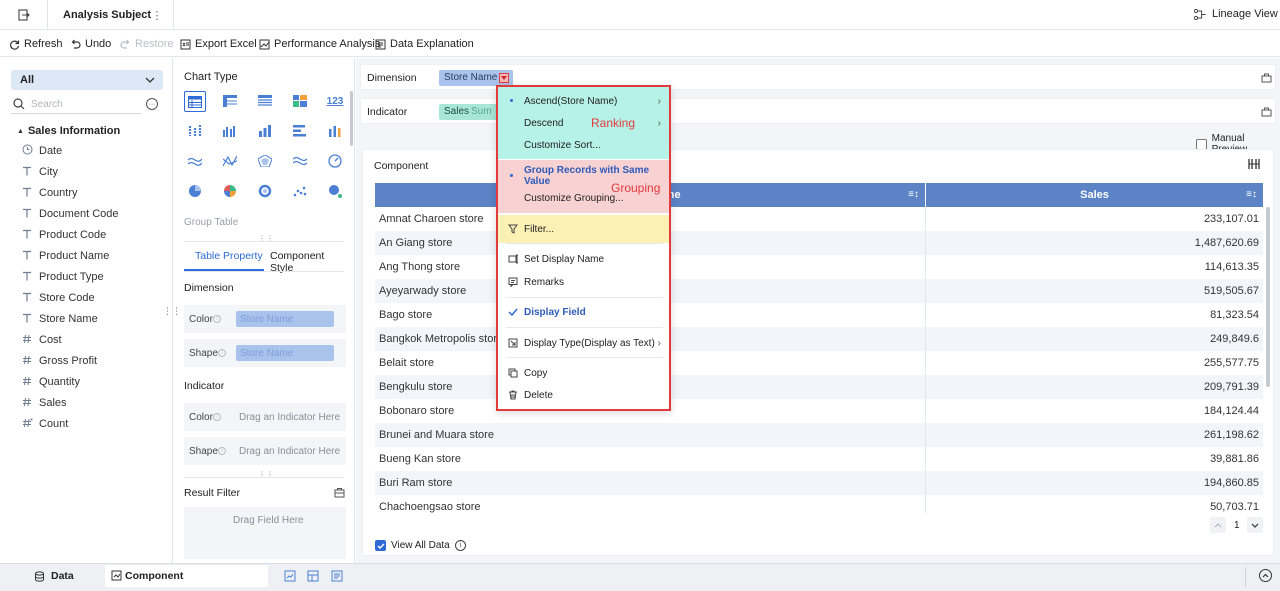 This screenshot has height=591, width=1280. What do you see at coordinates (583, 373) in the screenshot?
I see `menu-item-copy: Copy` at bounding box center [583, 373].